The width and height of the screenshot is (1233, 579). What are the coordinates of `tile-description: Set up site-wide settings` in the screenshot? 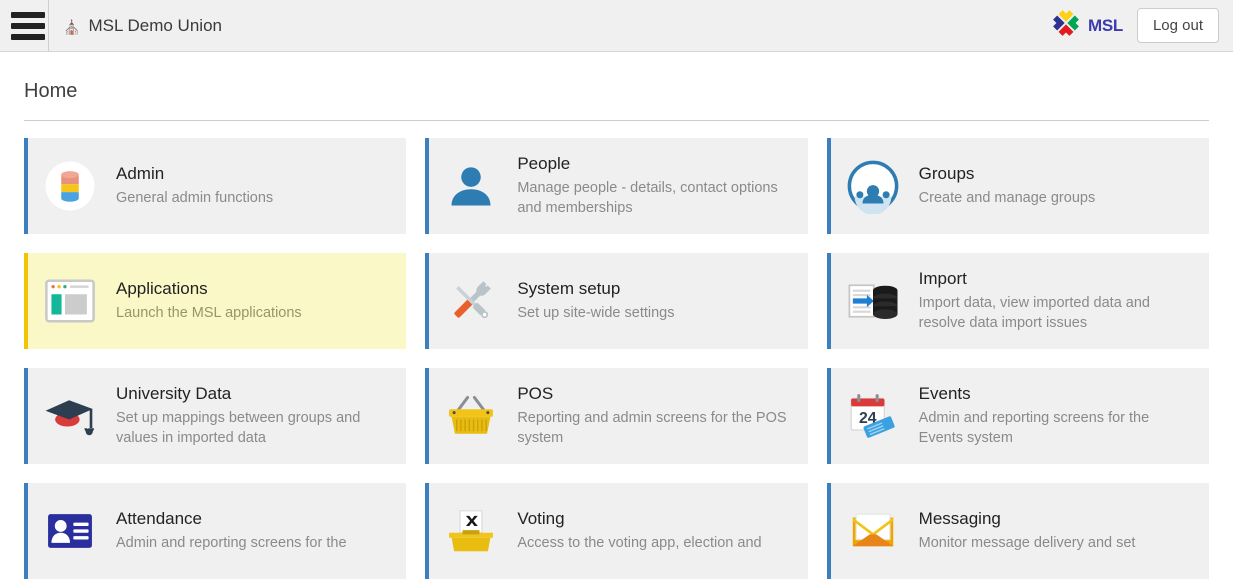 It's located at (596, 313).